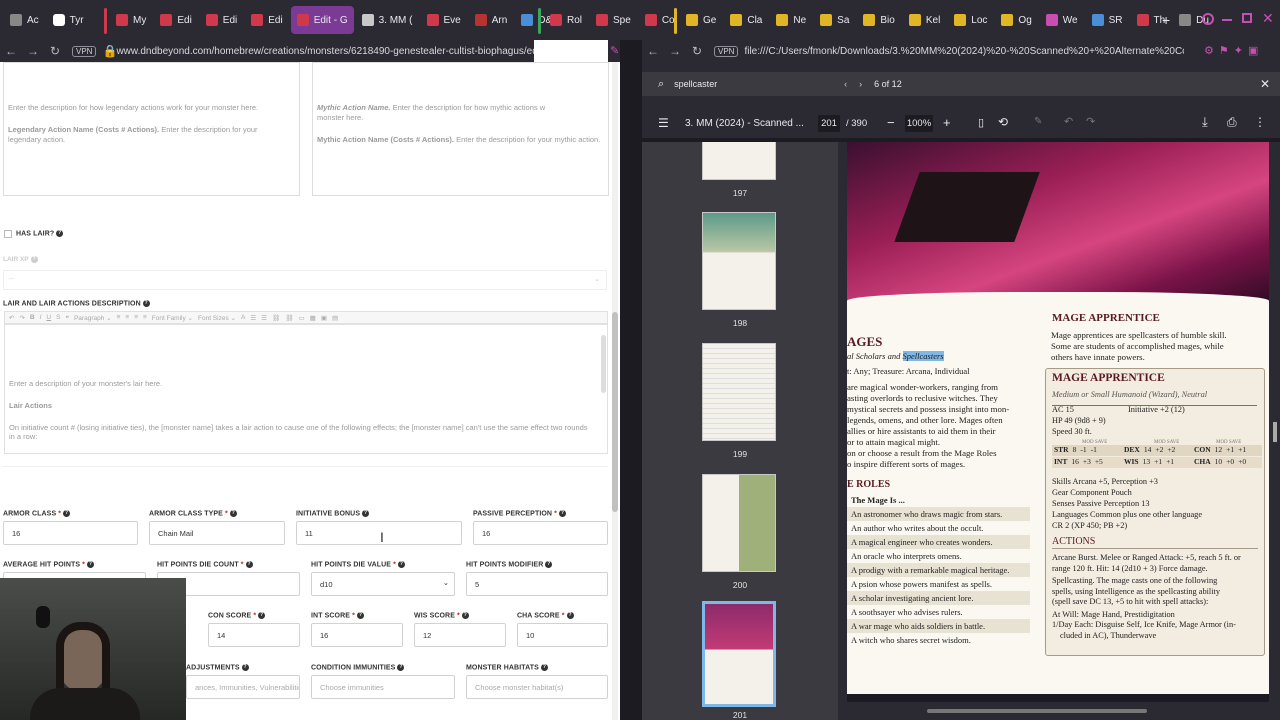  What do you see at coordinates (444, 20) in the screenshot?
I see `tab: Eve` at bounding box center [444, 20].